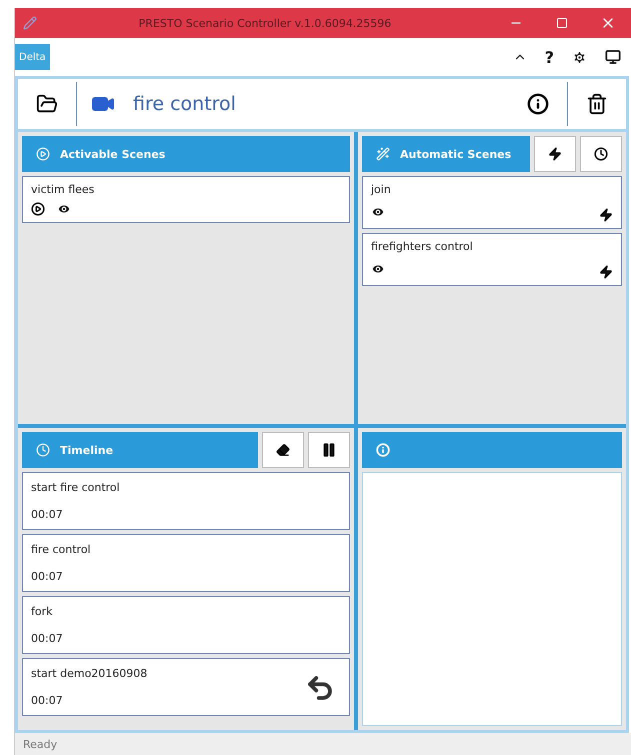 The image size is (631, 755). I want to click on timeline-entry: fire control 00:07, so click(186, 563).